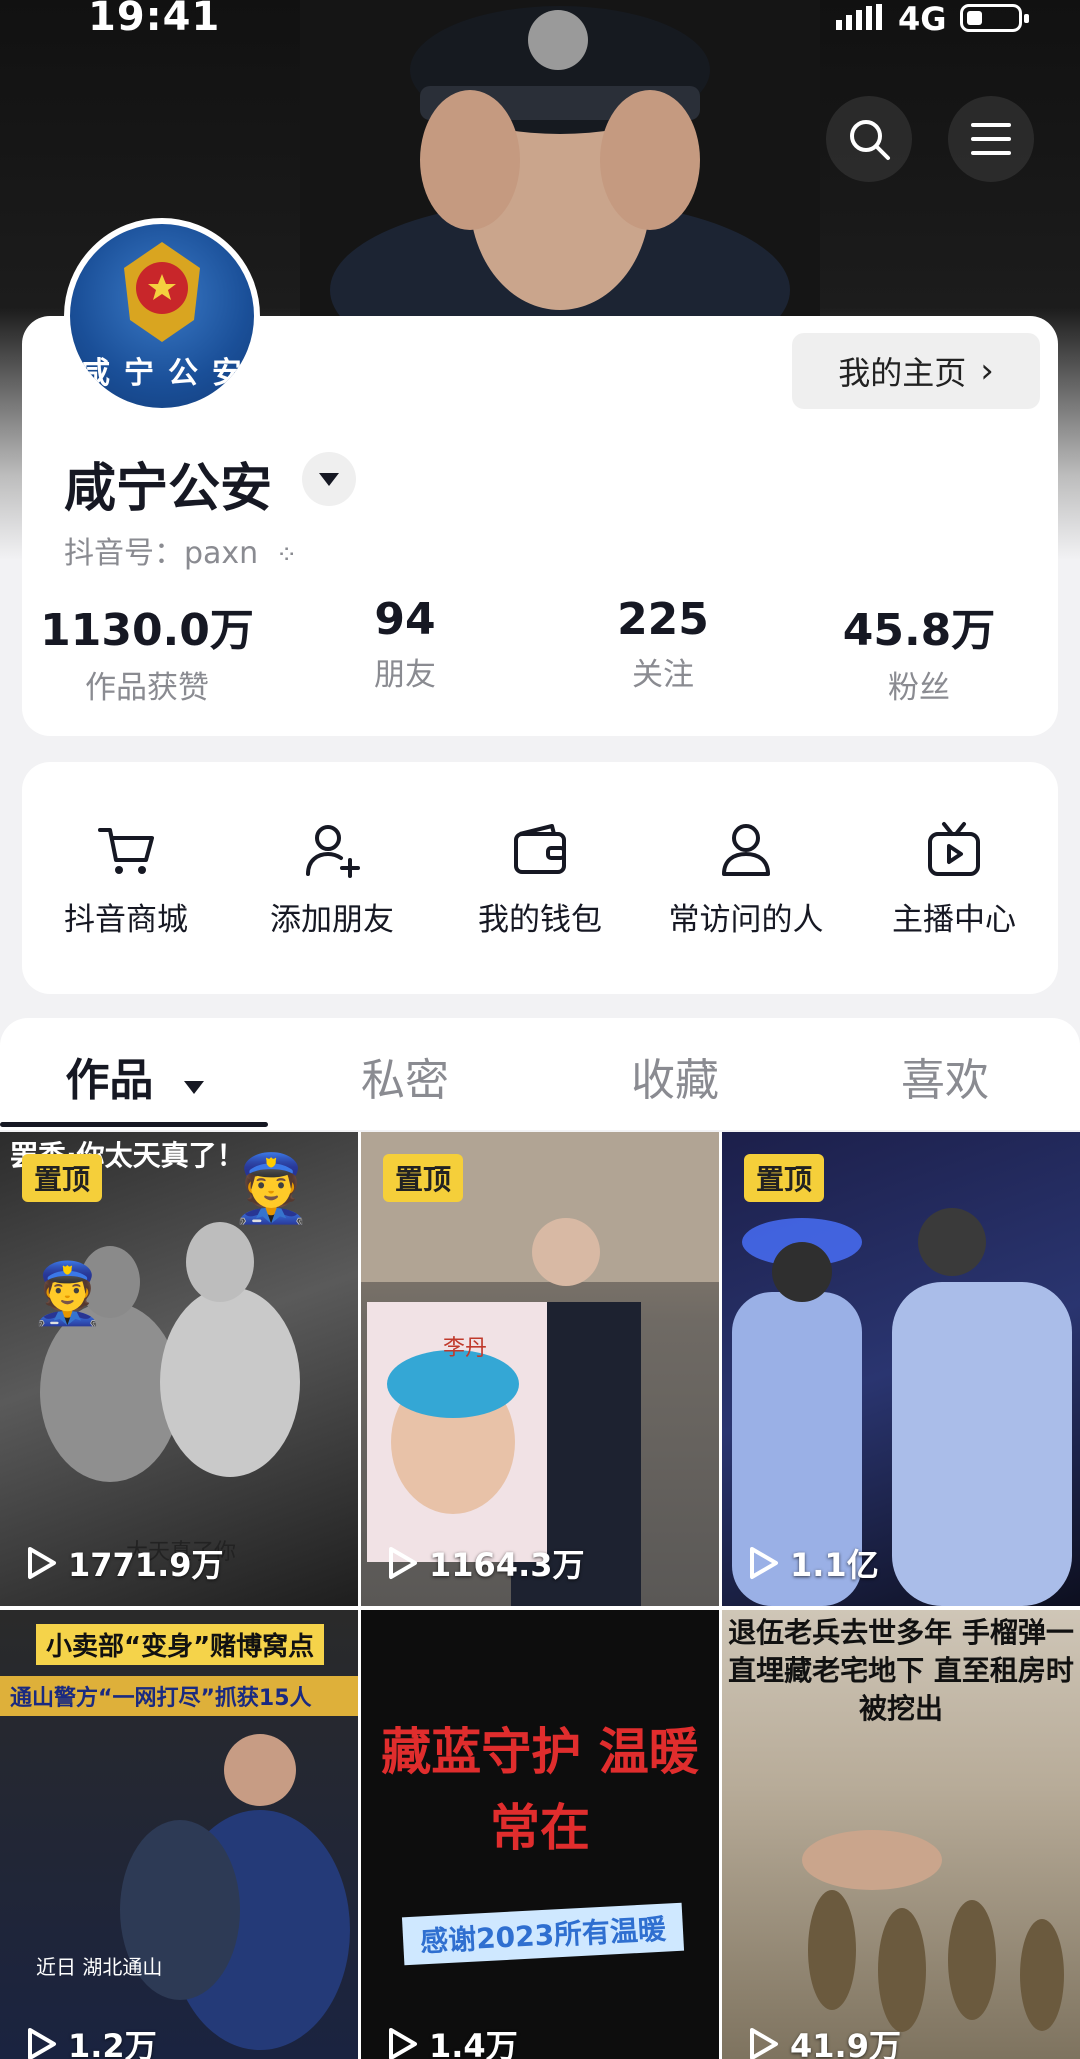 The image size is (1080, 2059). I want to click on stat-friends: 94 朋友, so click(405, 644).